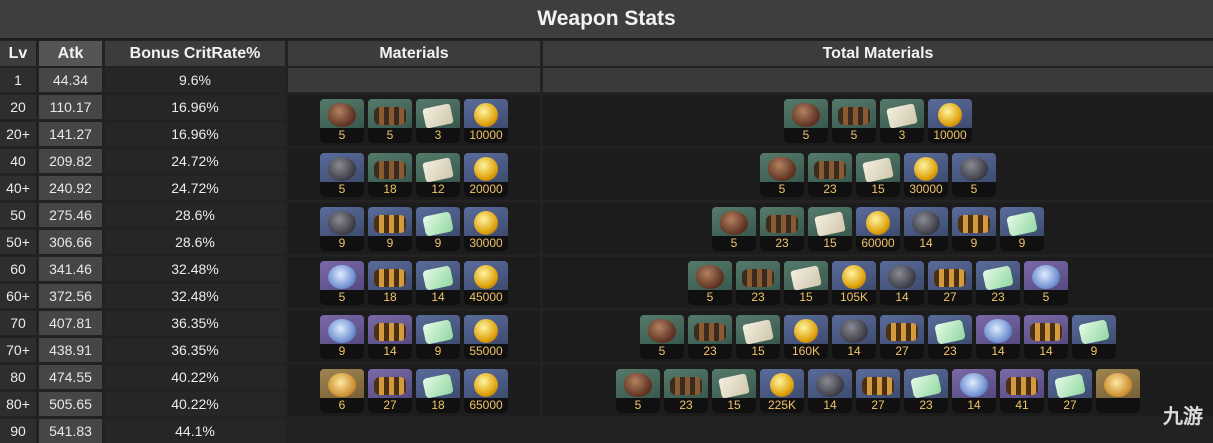 This screenshot has height=443, width=1213. What do you see at coordinates (926, 243) in the screenshot?
I see `material-count: 14` at bounding box center [926, 243].